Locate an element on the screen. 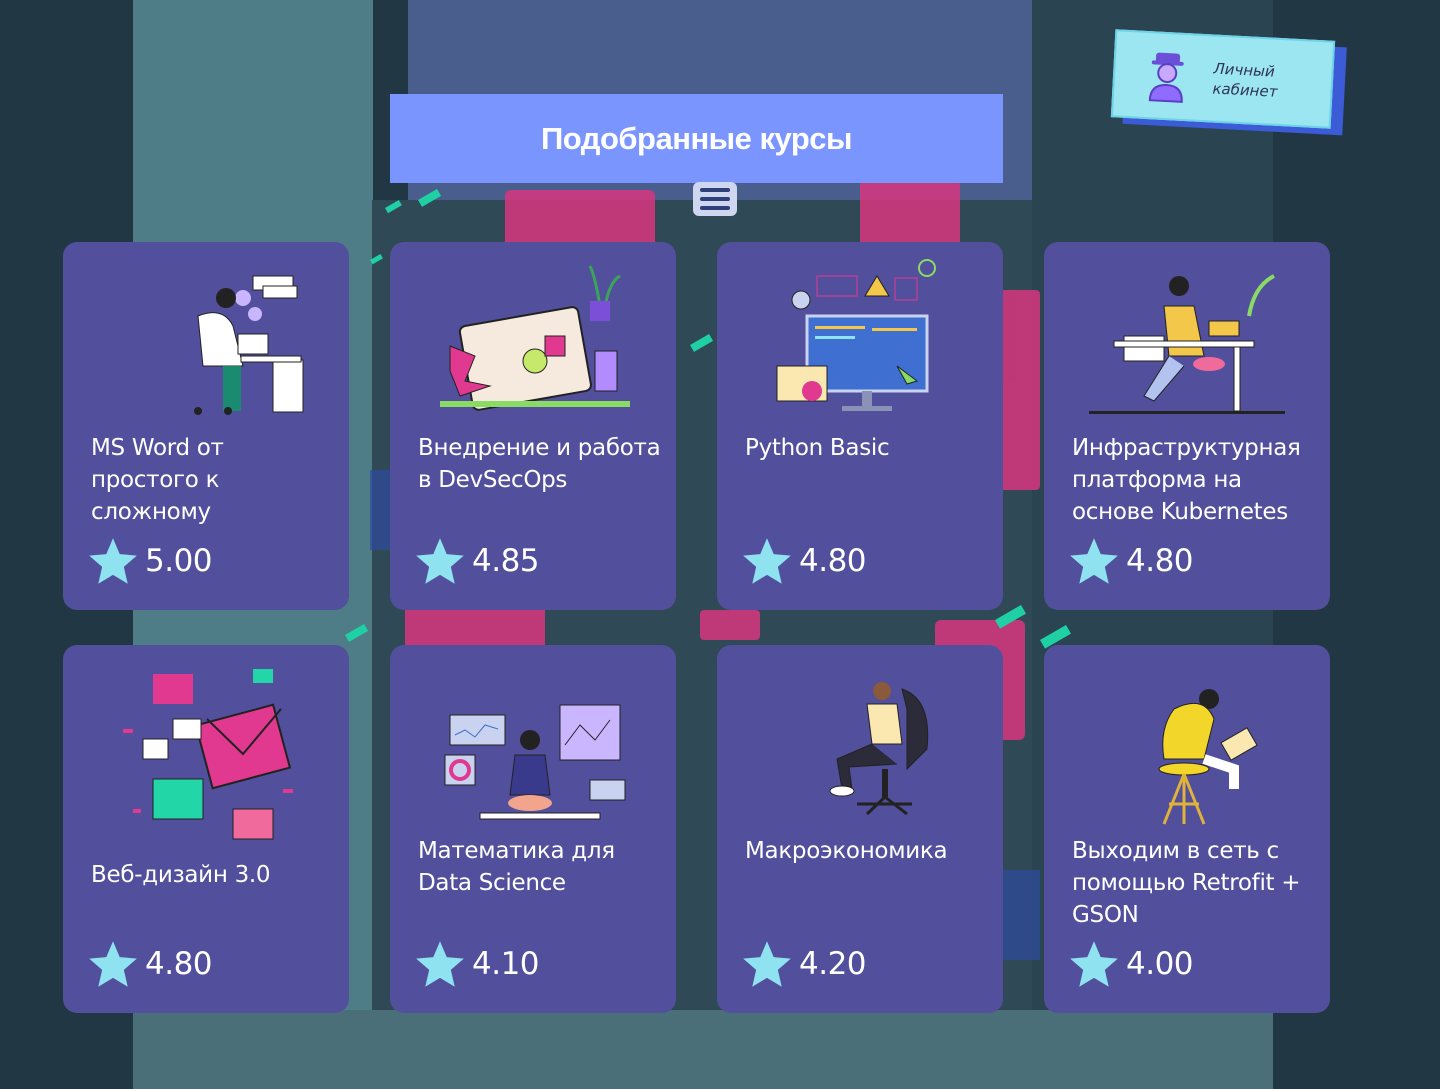 The width and height of the screenshot is (1440, 1089). course-card: Внедрение и работа в DevSecOps 4.85 is located at coordinates (533, 426).